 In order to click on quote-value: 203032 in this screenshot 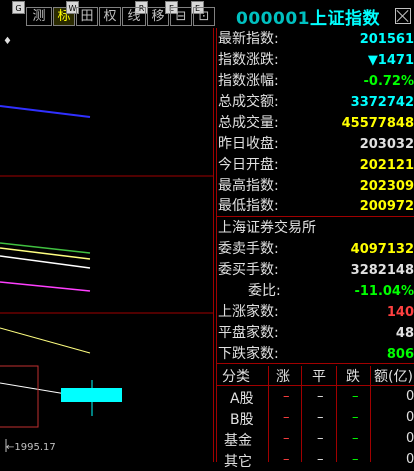, I will do `click(387, 144)`.